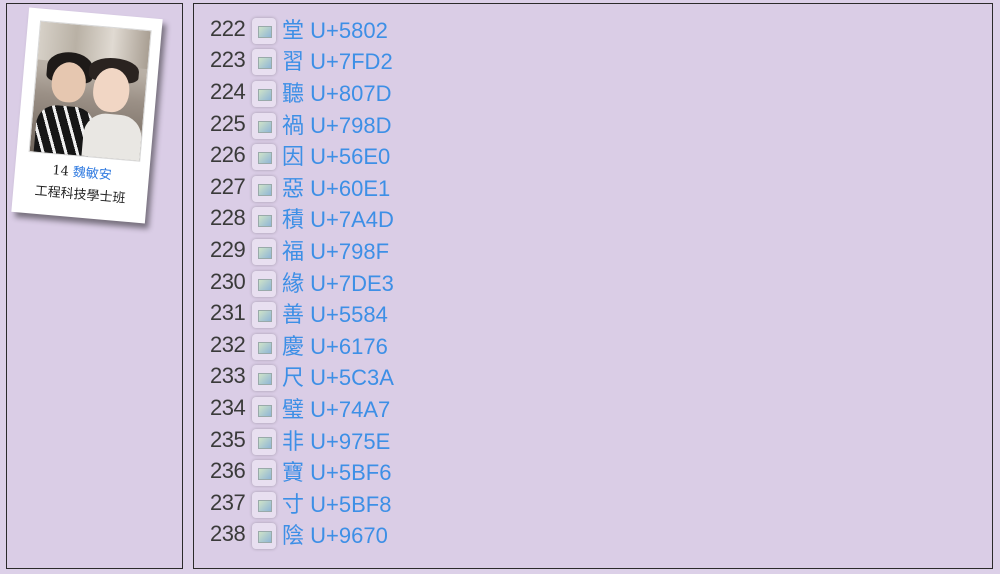  I want to click on list-item: 238 陰 U+9670, so click(302, 535).